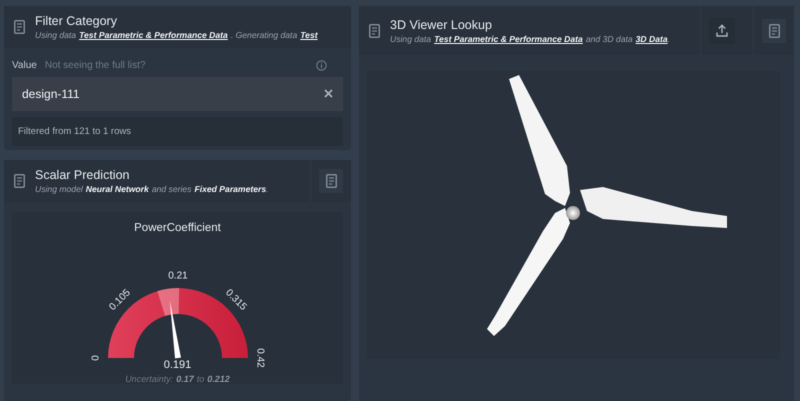 Image resolution: width=800 pixels, height=401 pixels. I want to click on data-link: Test, so click(309, 35).